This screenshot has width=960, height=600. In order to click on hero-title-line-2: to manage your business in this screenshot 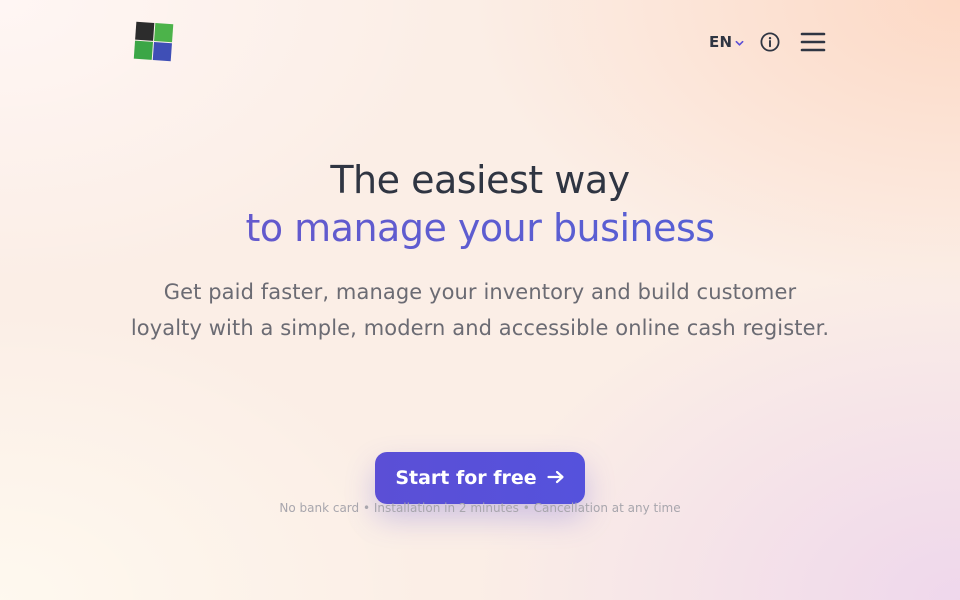, I will do `click(480, 228)`.